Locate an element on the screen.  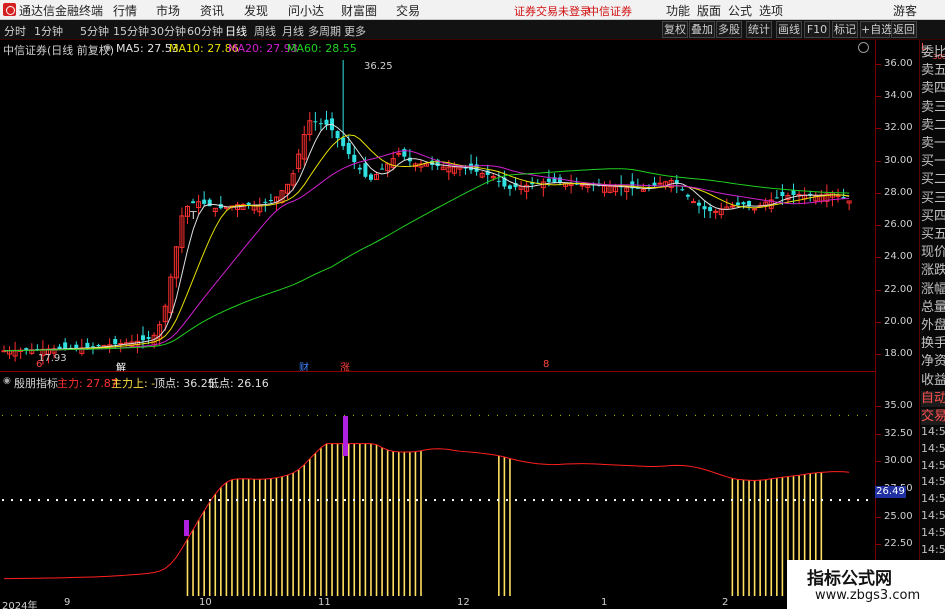
event-marker: 6 is located at coordinates (39, 364).